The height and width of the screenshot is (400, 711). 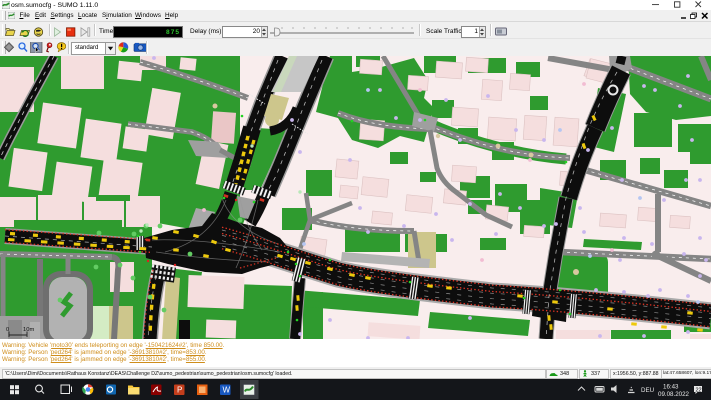 I want to click on svg-text: W, so click(x=227, y=390).